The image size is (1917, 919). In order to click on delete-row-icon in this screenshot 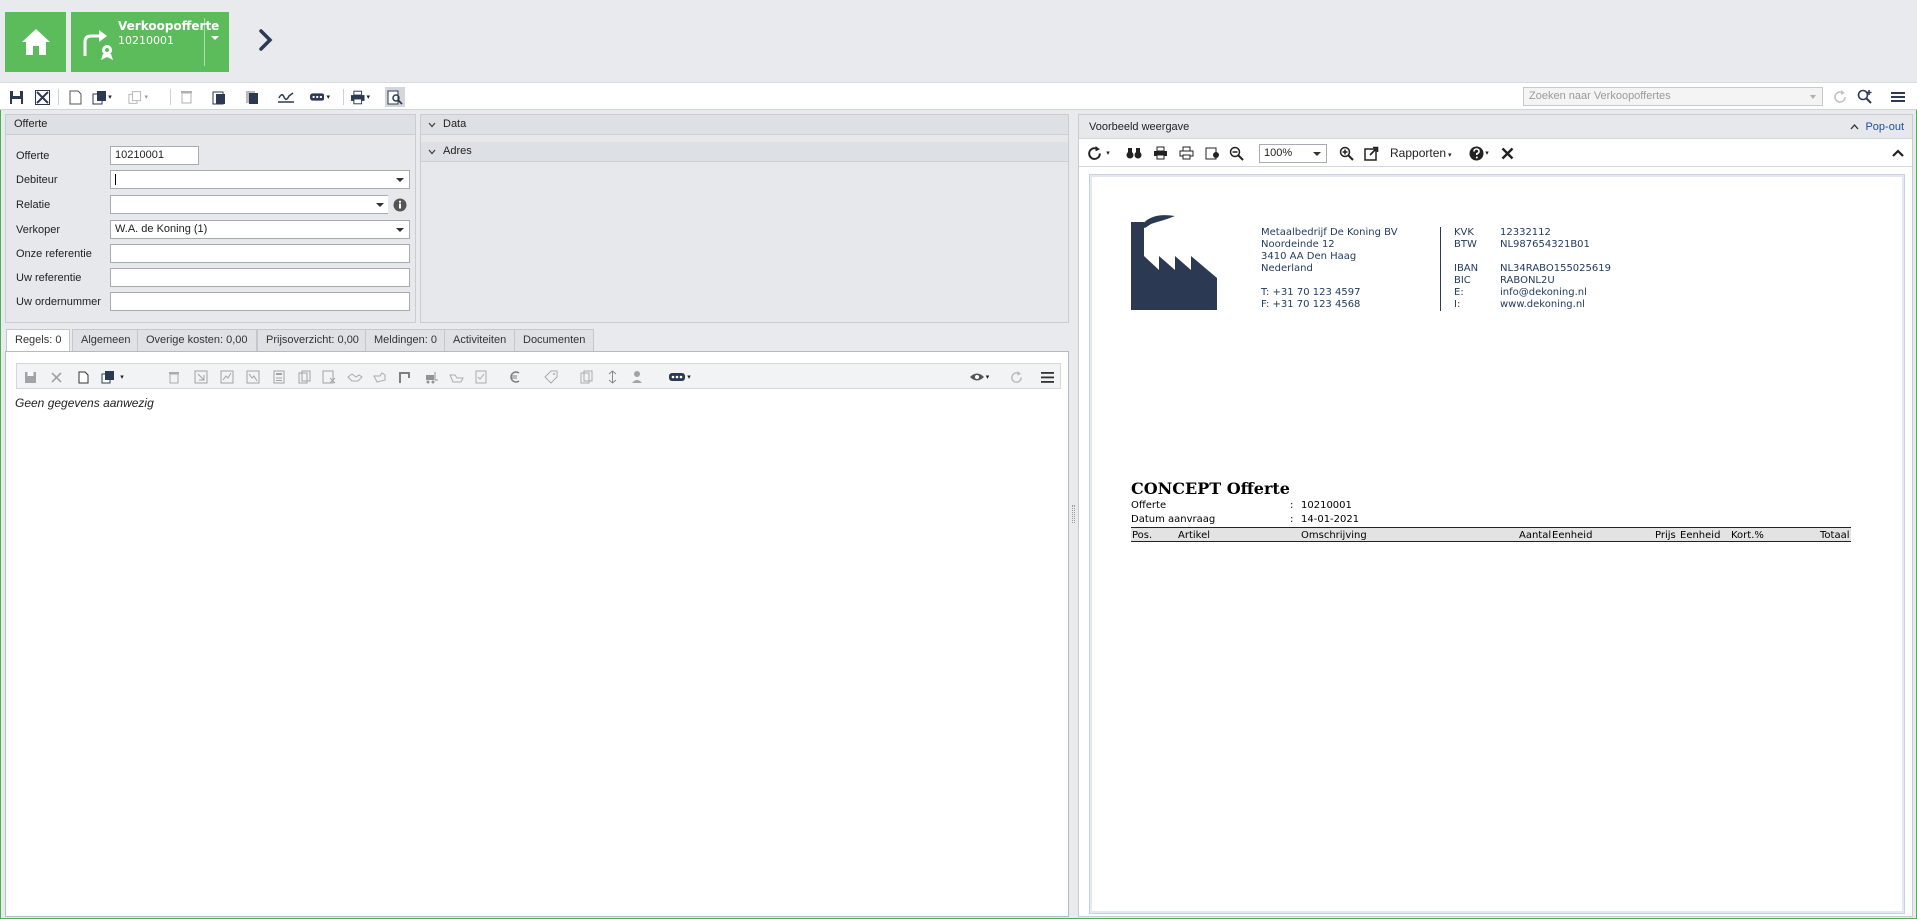, I will do `click(174, 377)`.